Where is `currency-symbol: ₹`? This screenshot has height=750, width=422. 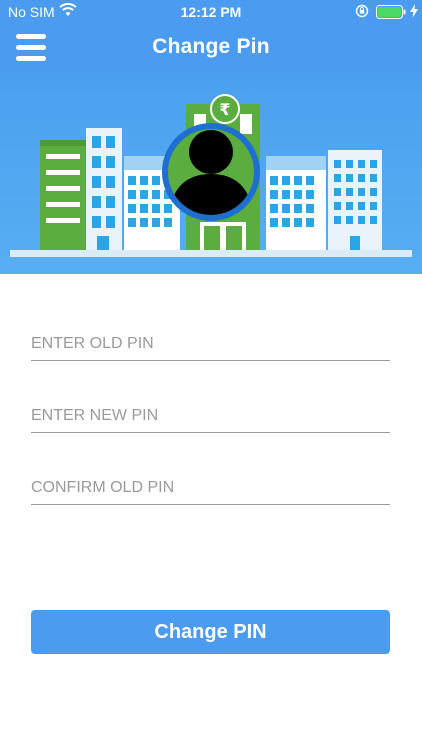
currency-symbol: ₹ is located at coordinates (224, 109).